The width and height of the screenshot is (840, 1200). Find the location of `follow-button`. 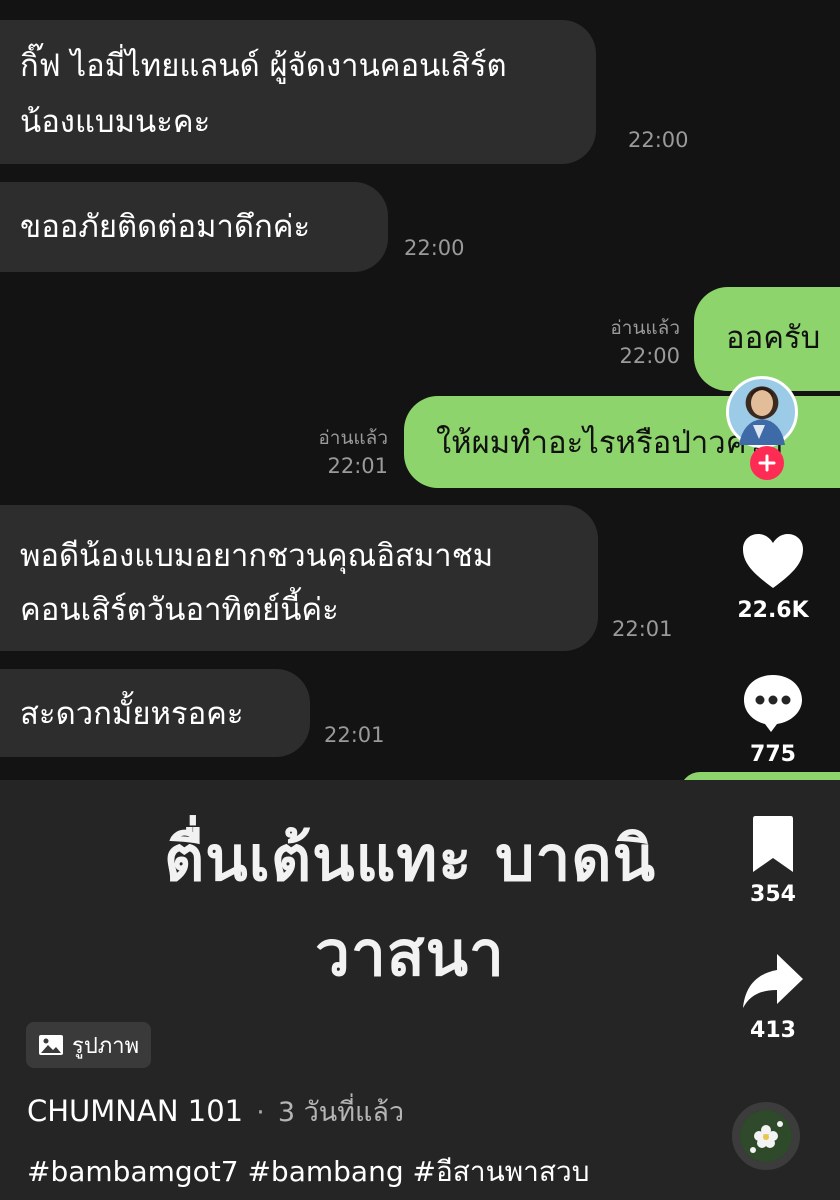

follow-button is located at coordinates (767, 463).